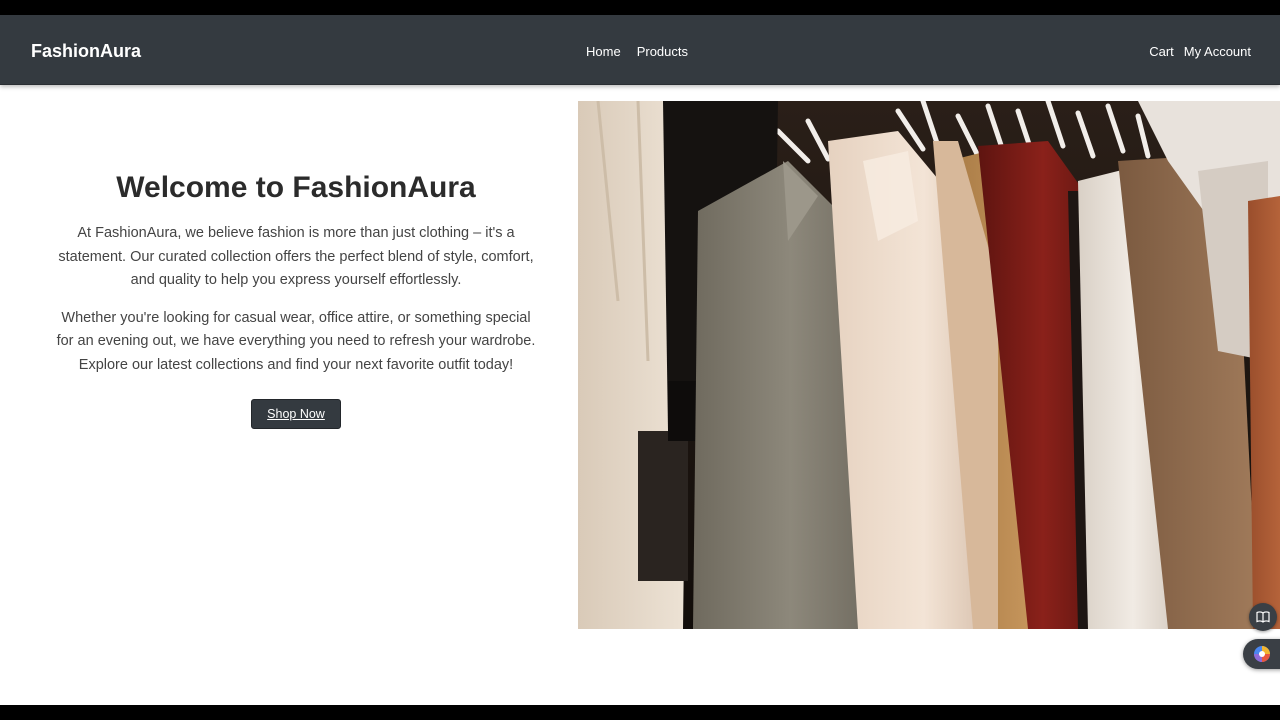  Describe the element at coordinates (1217, 52) in the screenshot. I see `nav-link-my-account: My Account` at that location.